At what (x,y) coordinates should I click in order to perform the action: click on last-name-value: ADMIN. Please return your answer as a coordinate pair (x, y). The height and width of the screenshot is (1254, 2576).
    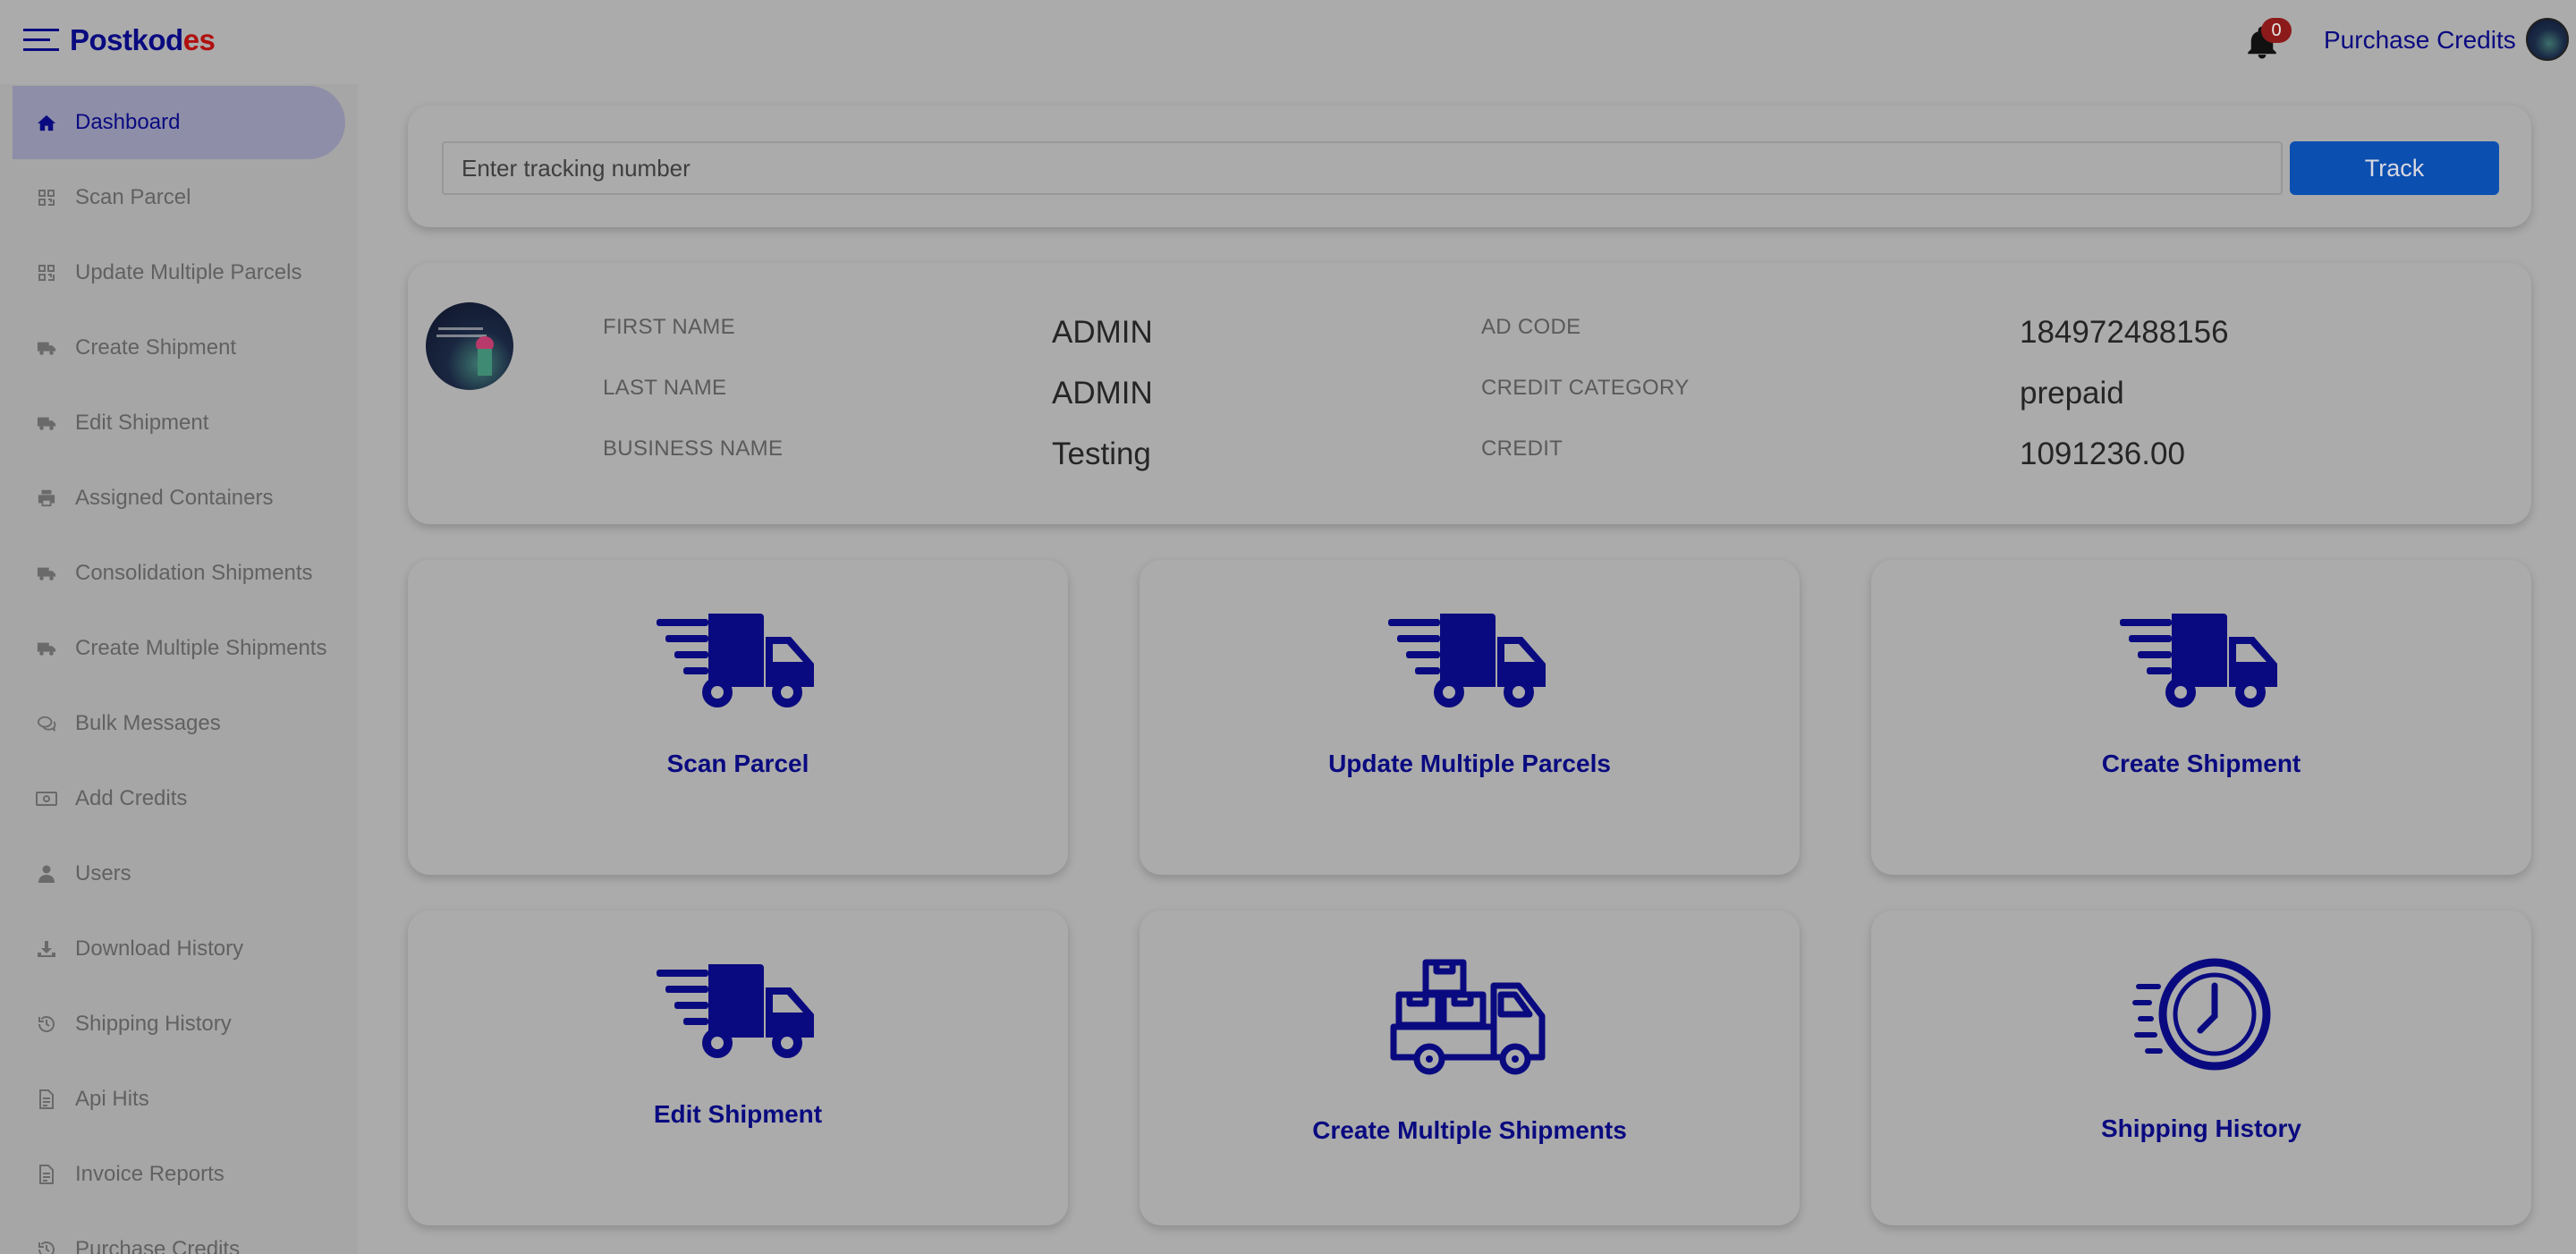
    Looking at the image, I should click on (1102, 393).